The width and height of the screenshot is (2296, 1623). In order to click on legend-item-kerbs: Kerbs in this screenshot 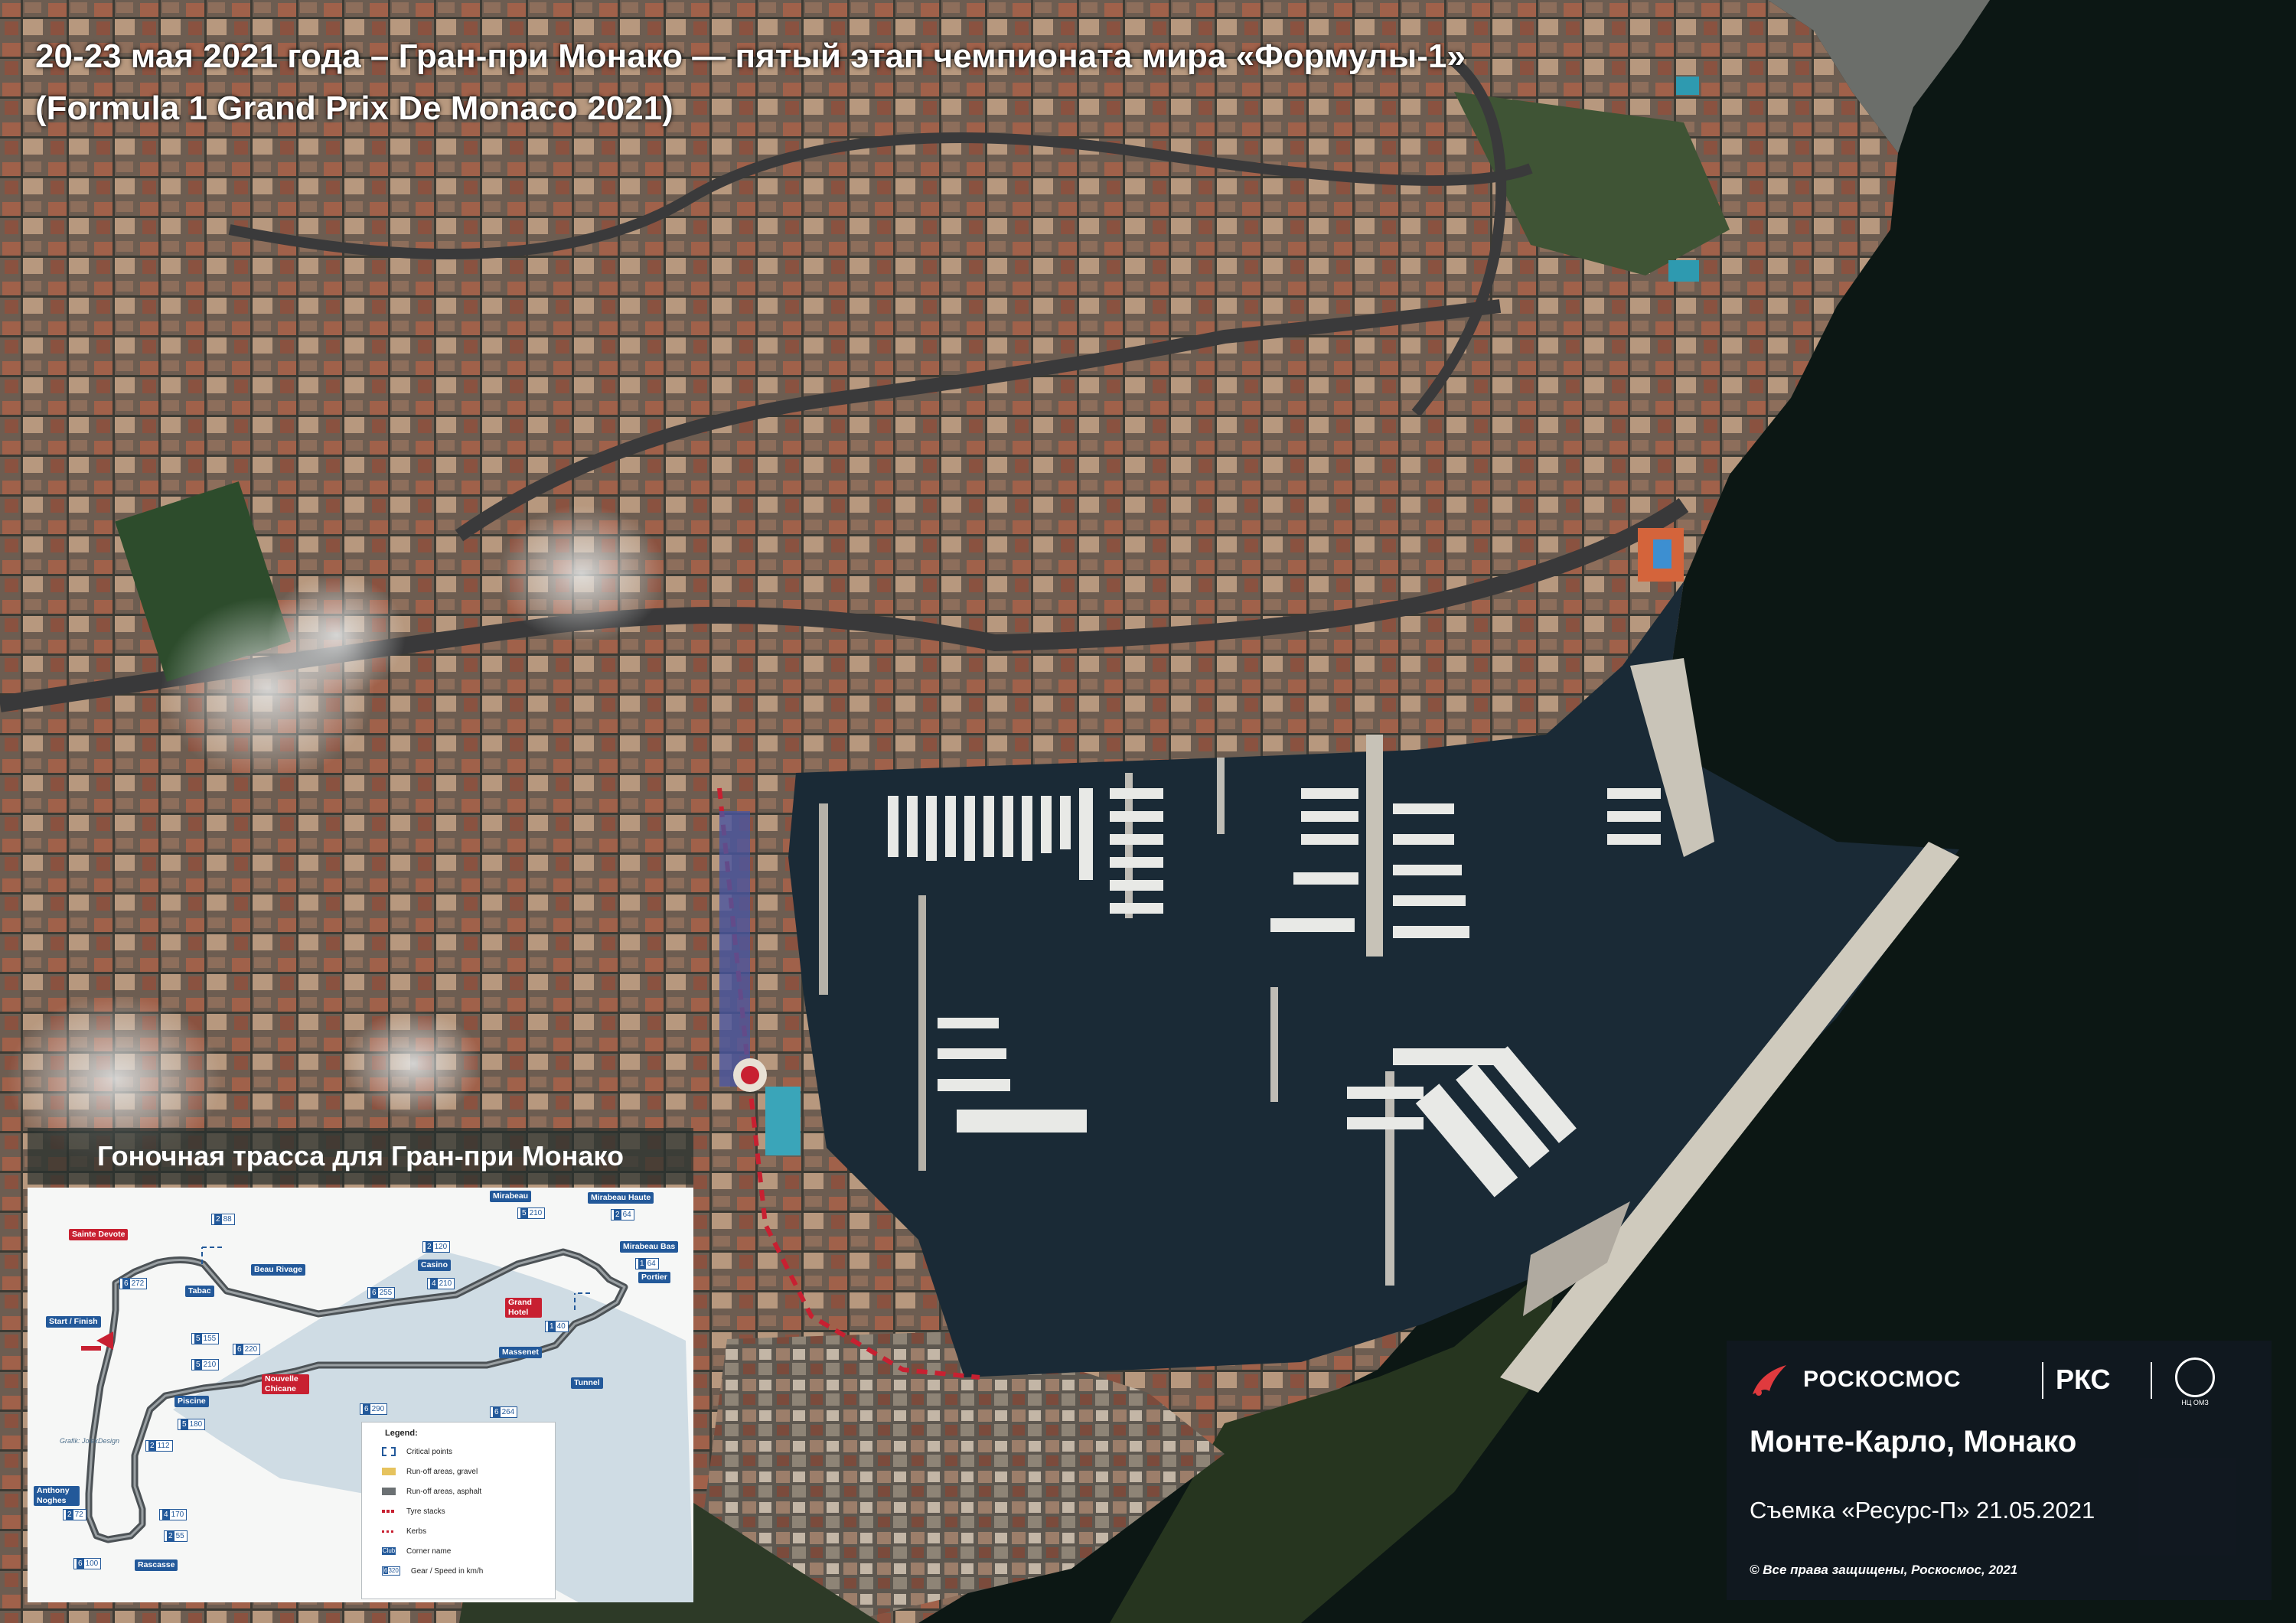, I will do `click(467, 1532)`.